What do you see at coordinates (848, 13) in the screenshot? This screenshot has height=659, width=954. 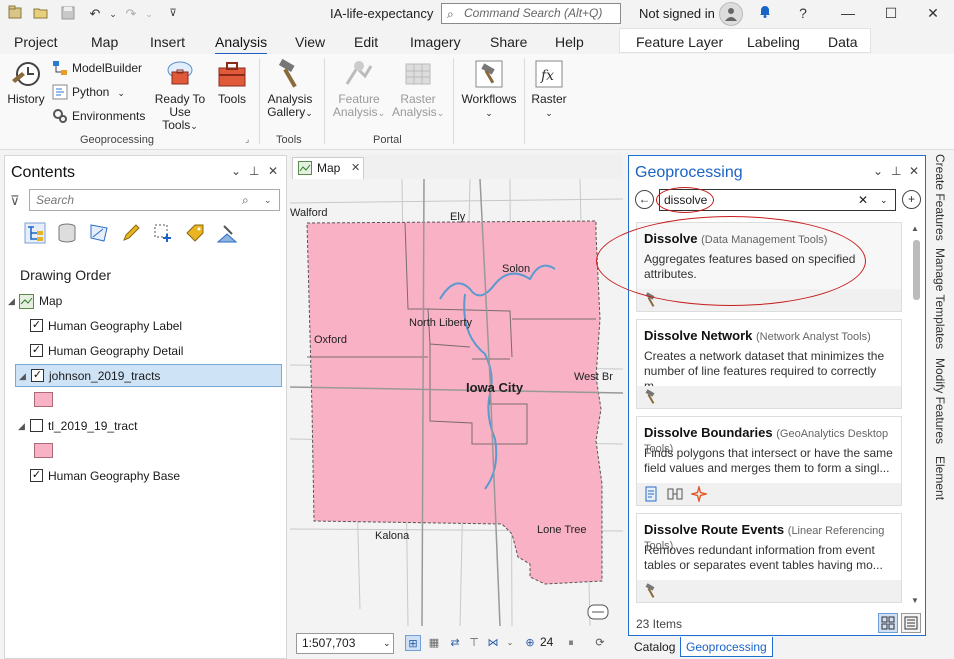 I see `minimize-icon: —` at bounding box center [848, 13].